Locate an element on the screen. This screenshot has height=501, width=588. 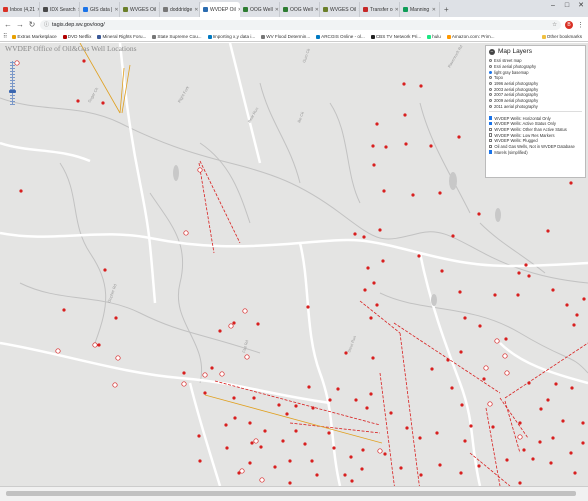
overlay-option: Oil and Gas Wells, Not in WVDEP Database is located at coordinates (535, 147).